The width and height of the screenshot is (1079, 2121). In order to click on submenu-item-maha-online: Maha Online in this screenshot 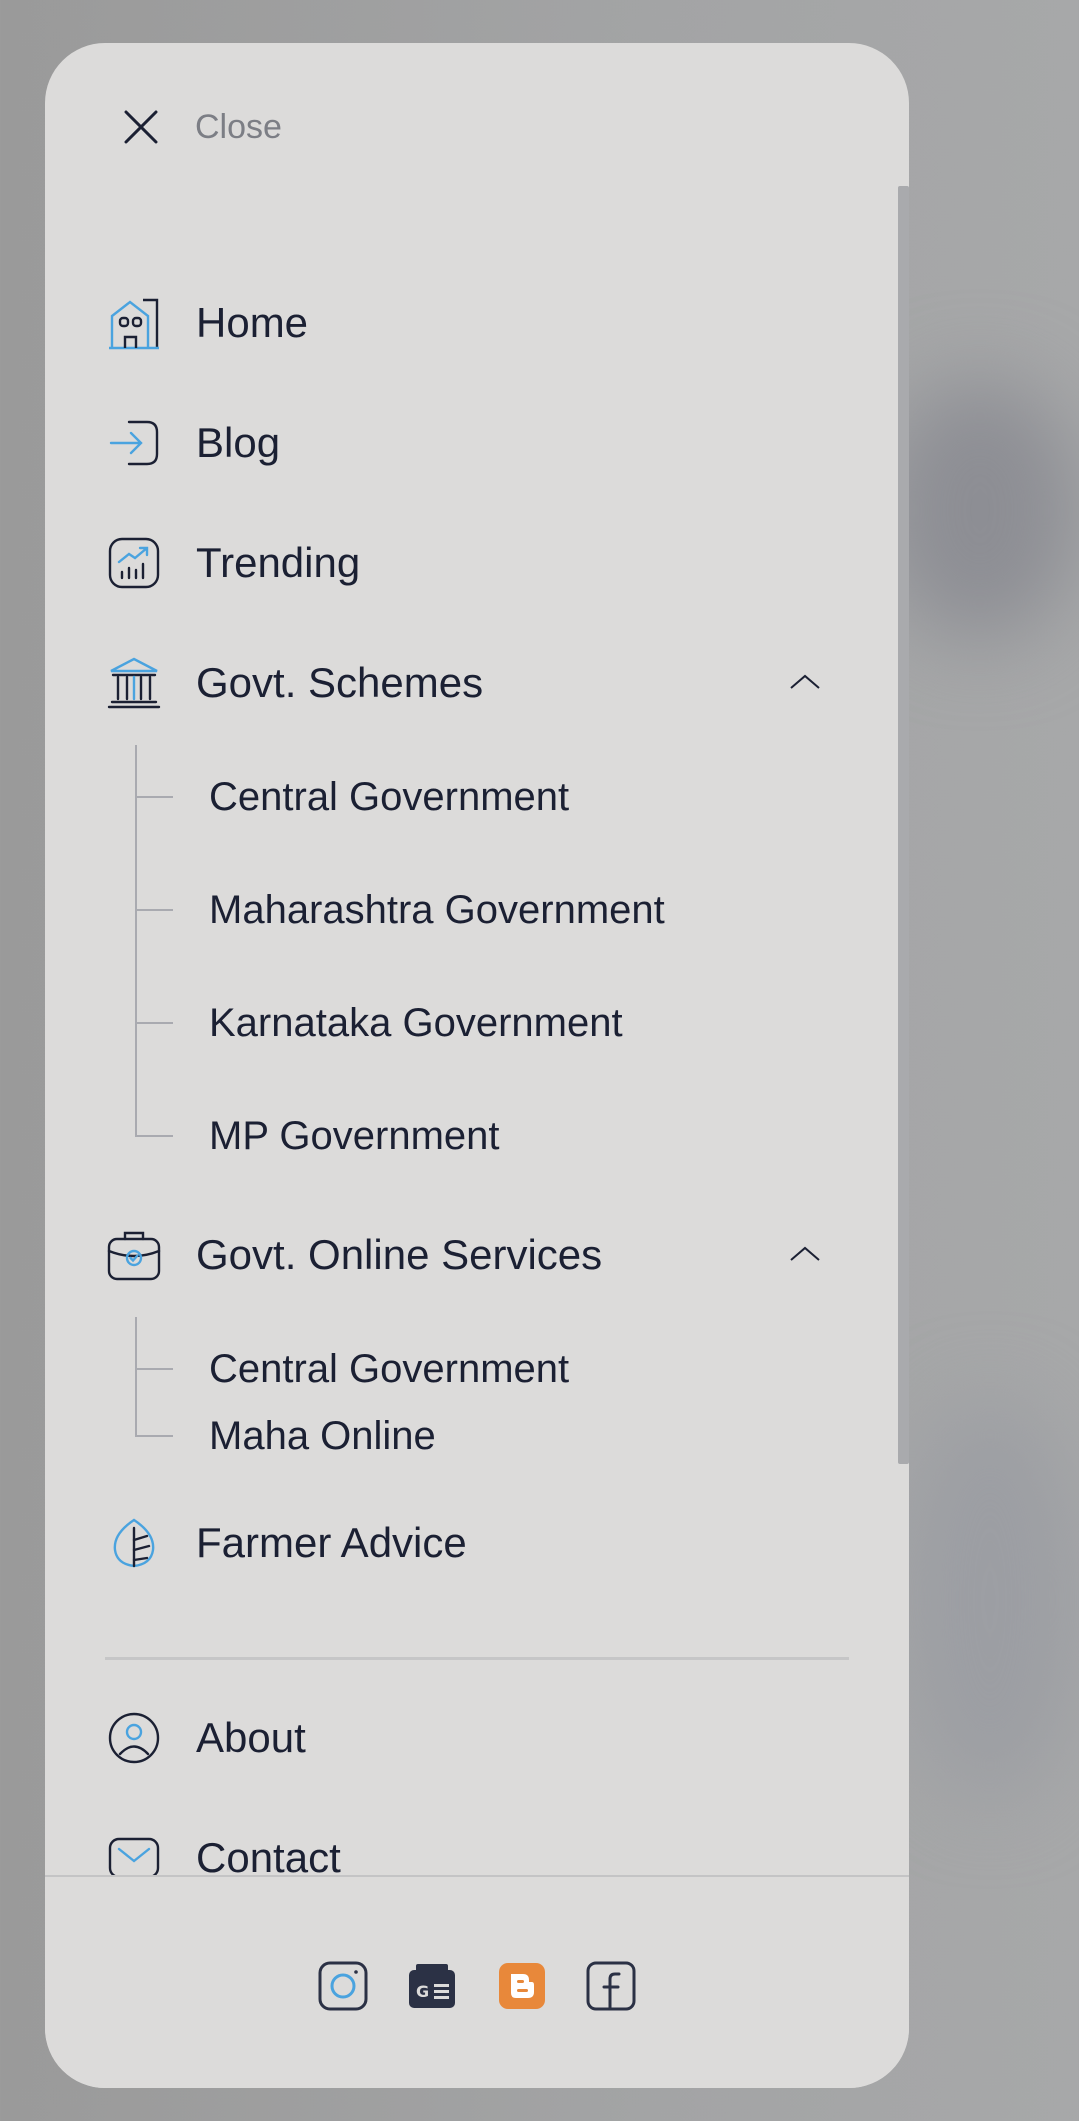, I will do `click(285, 1436)`.